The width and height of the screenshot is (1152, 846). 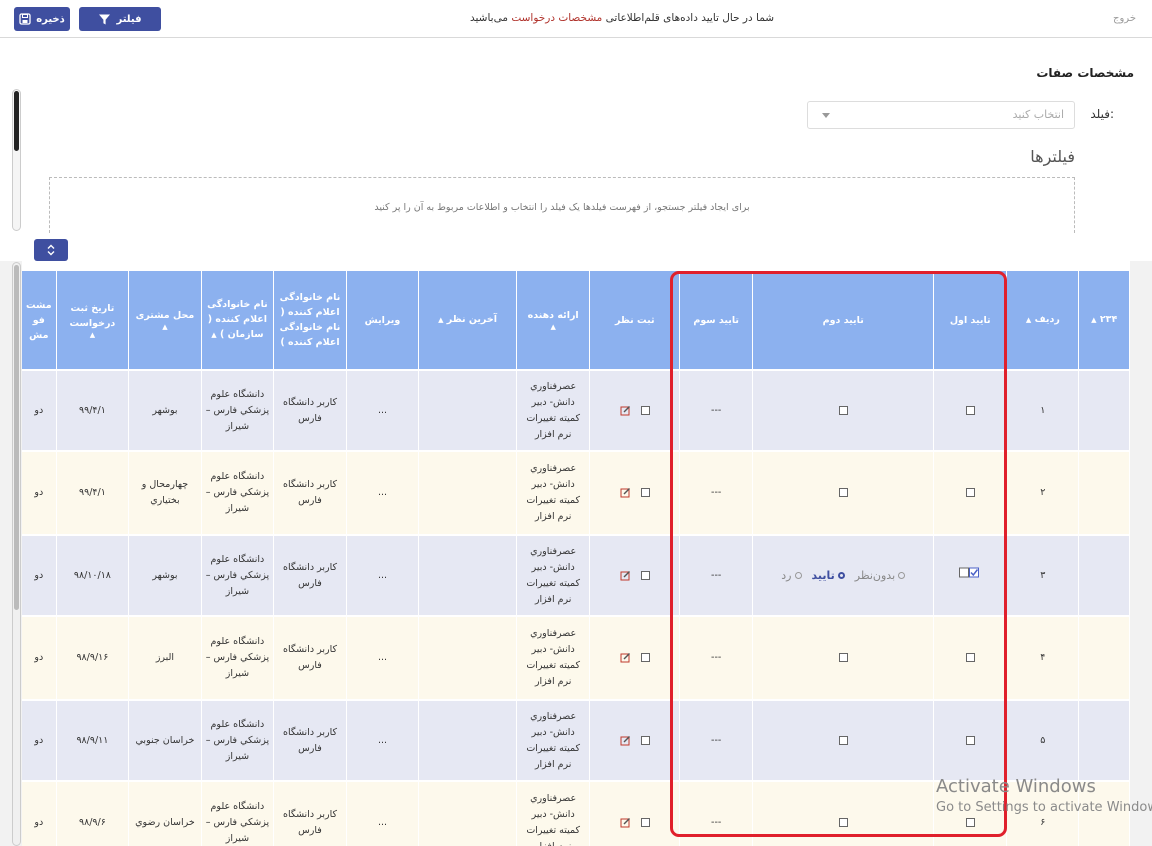 I want to click on cell-customer-location: چهارمحال و بختياري, so click(x=165, y=493).